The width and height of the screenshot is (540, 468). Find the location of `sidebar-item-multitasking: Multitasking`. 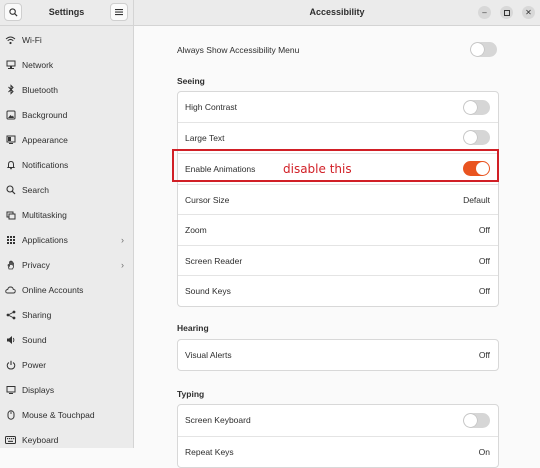

sidebar-item-multitasking: Multitasking is located at coordinates (66, 214).